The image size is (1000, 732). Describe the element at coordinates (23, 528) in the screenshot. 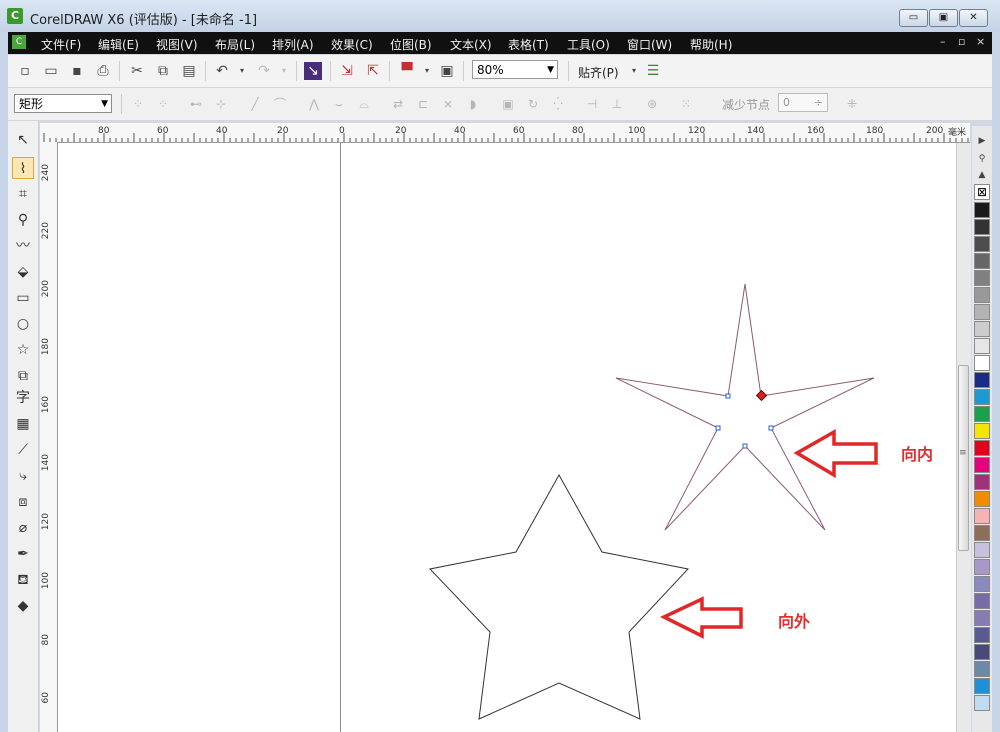

I see `eyedropper-tool-icon: ⌀` at that location.